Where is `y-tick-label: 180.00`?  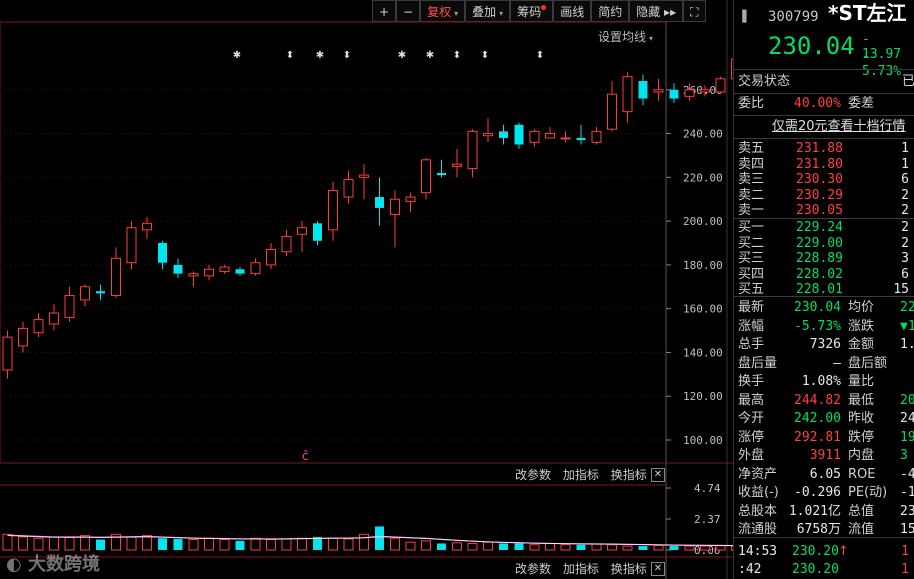 y-tick-label: 180.00 is located at coordinates (703, 265).